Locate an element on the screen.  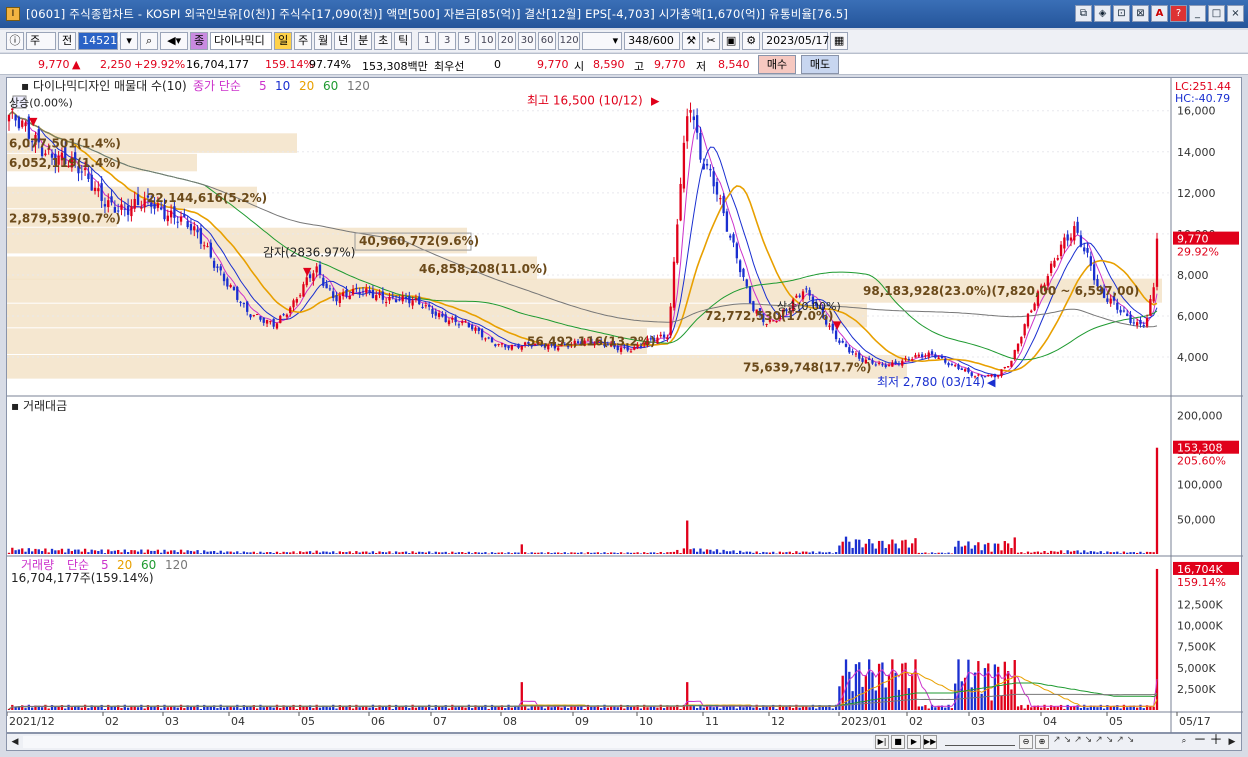
period-month: 월 is located at coordinates (323, 41).